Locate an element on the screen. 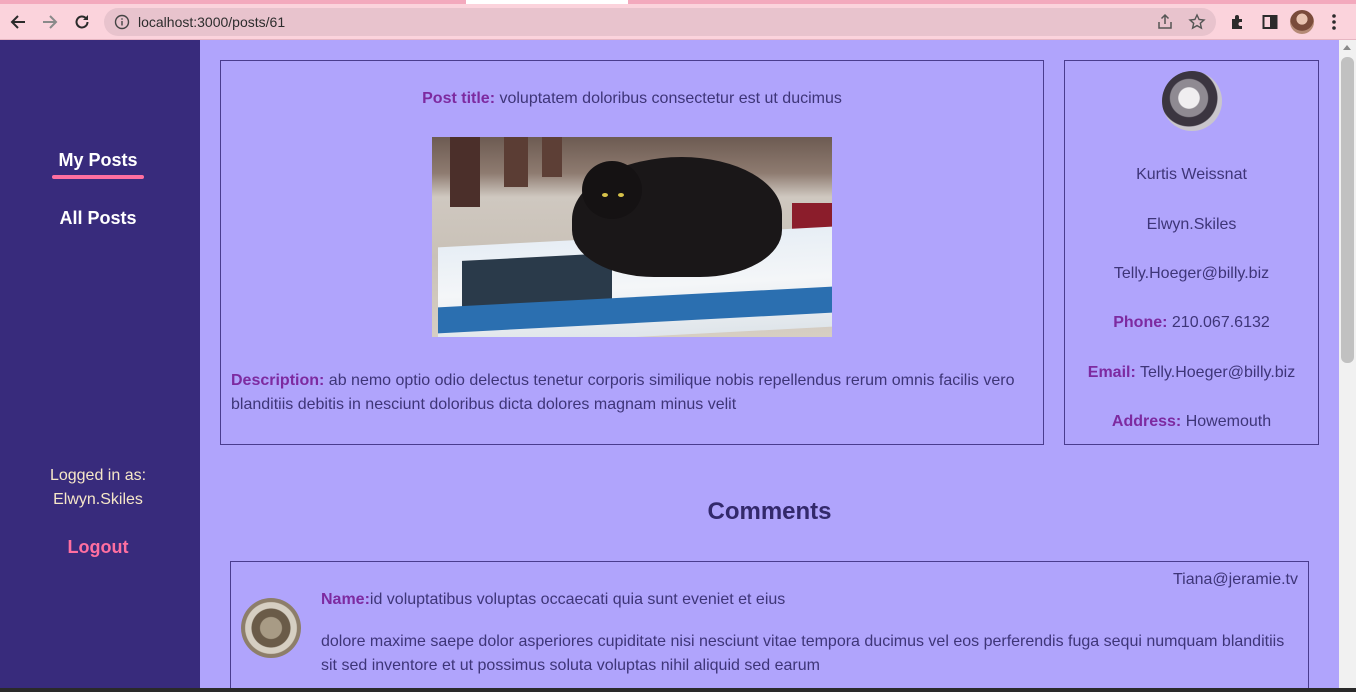  profile-avatar is located at coordinates (1302, 22).